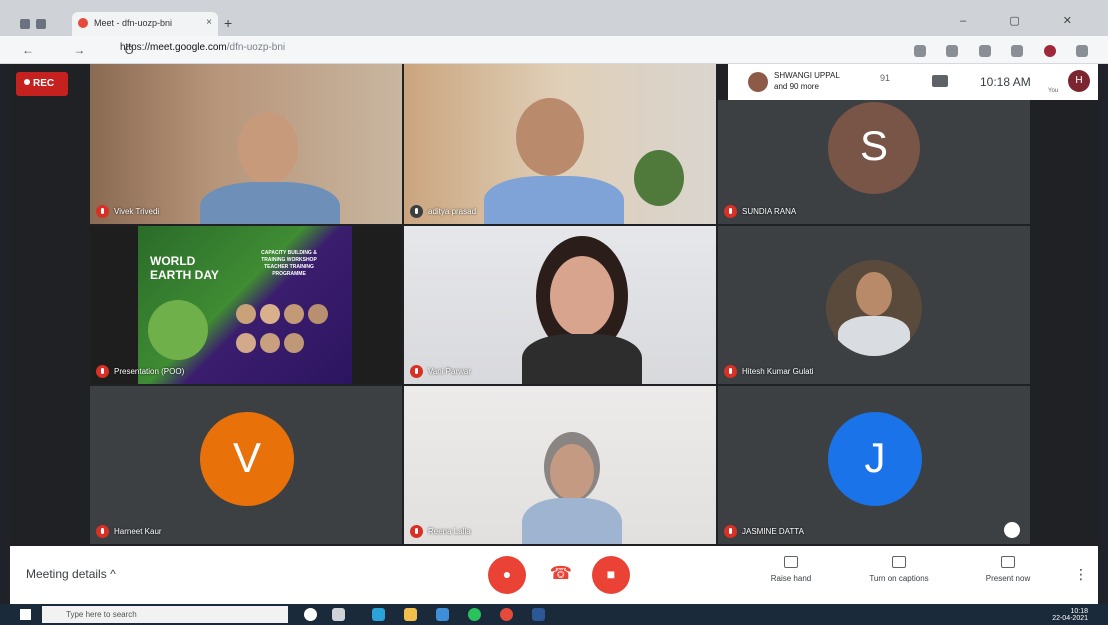  What do you see at coordinates (246, 144) in the screenshot?
I see `participant-tile: Vivek Trivedi` at bounding box center [246, 144].